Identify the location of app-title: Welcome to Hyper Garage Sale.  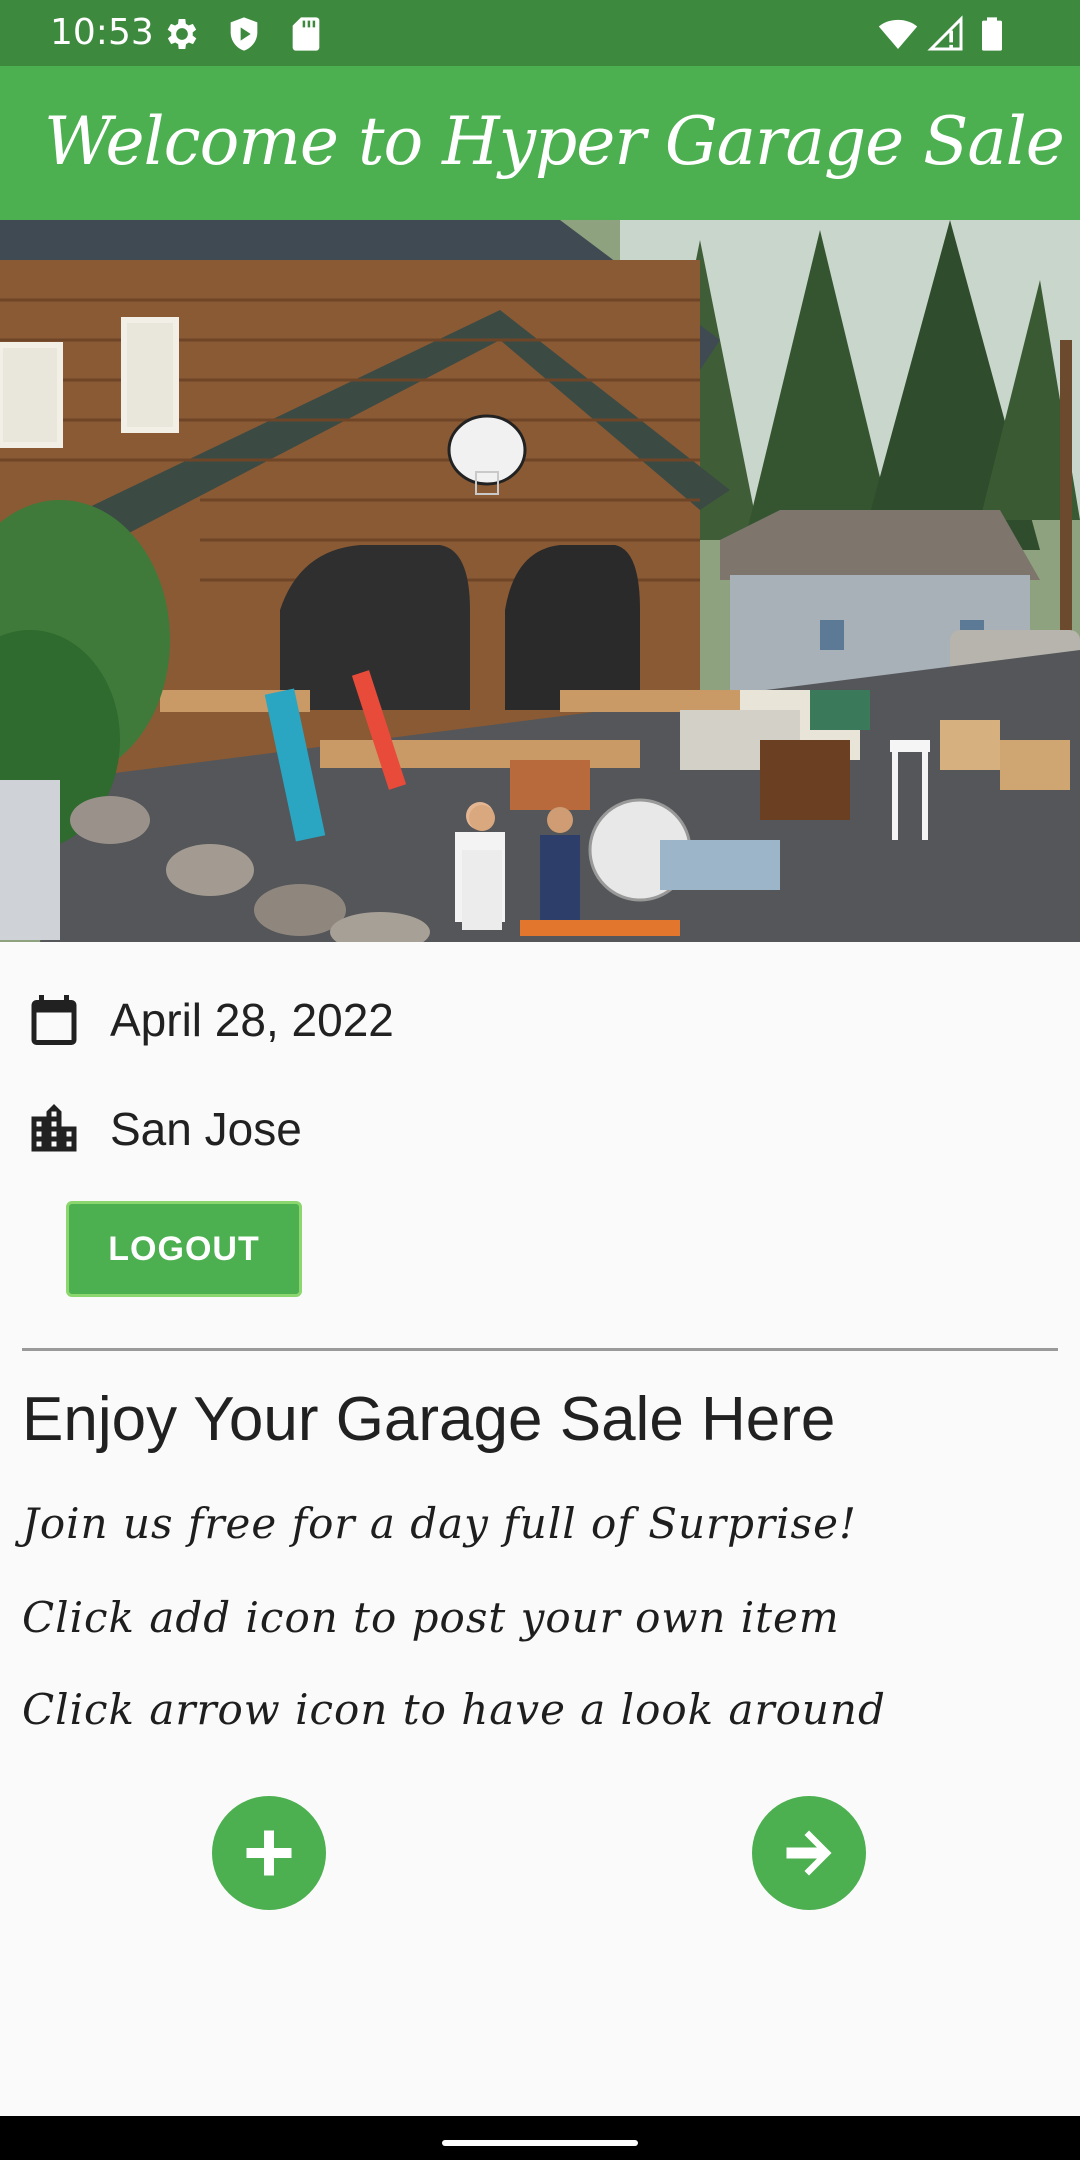
(554, 141).